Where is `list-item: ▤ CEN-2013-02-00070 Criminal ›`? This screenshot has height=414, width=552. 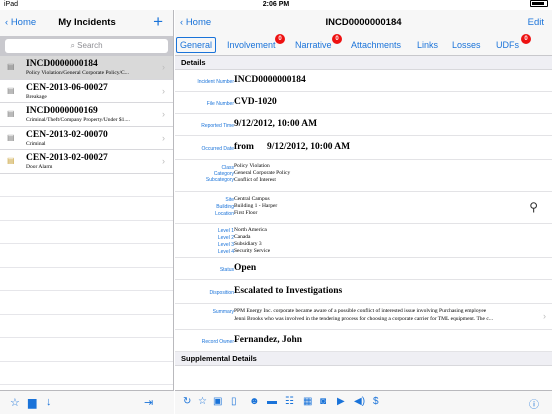
list-item: ▤ CEN-2013-02-00070 Criminal › is located at coordinates (86, 138).